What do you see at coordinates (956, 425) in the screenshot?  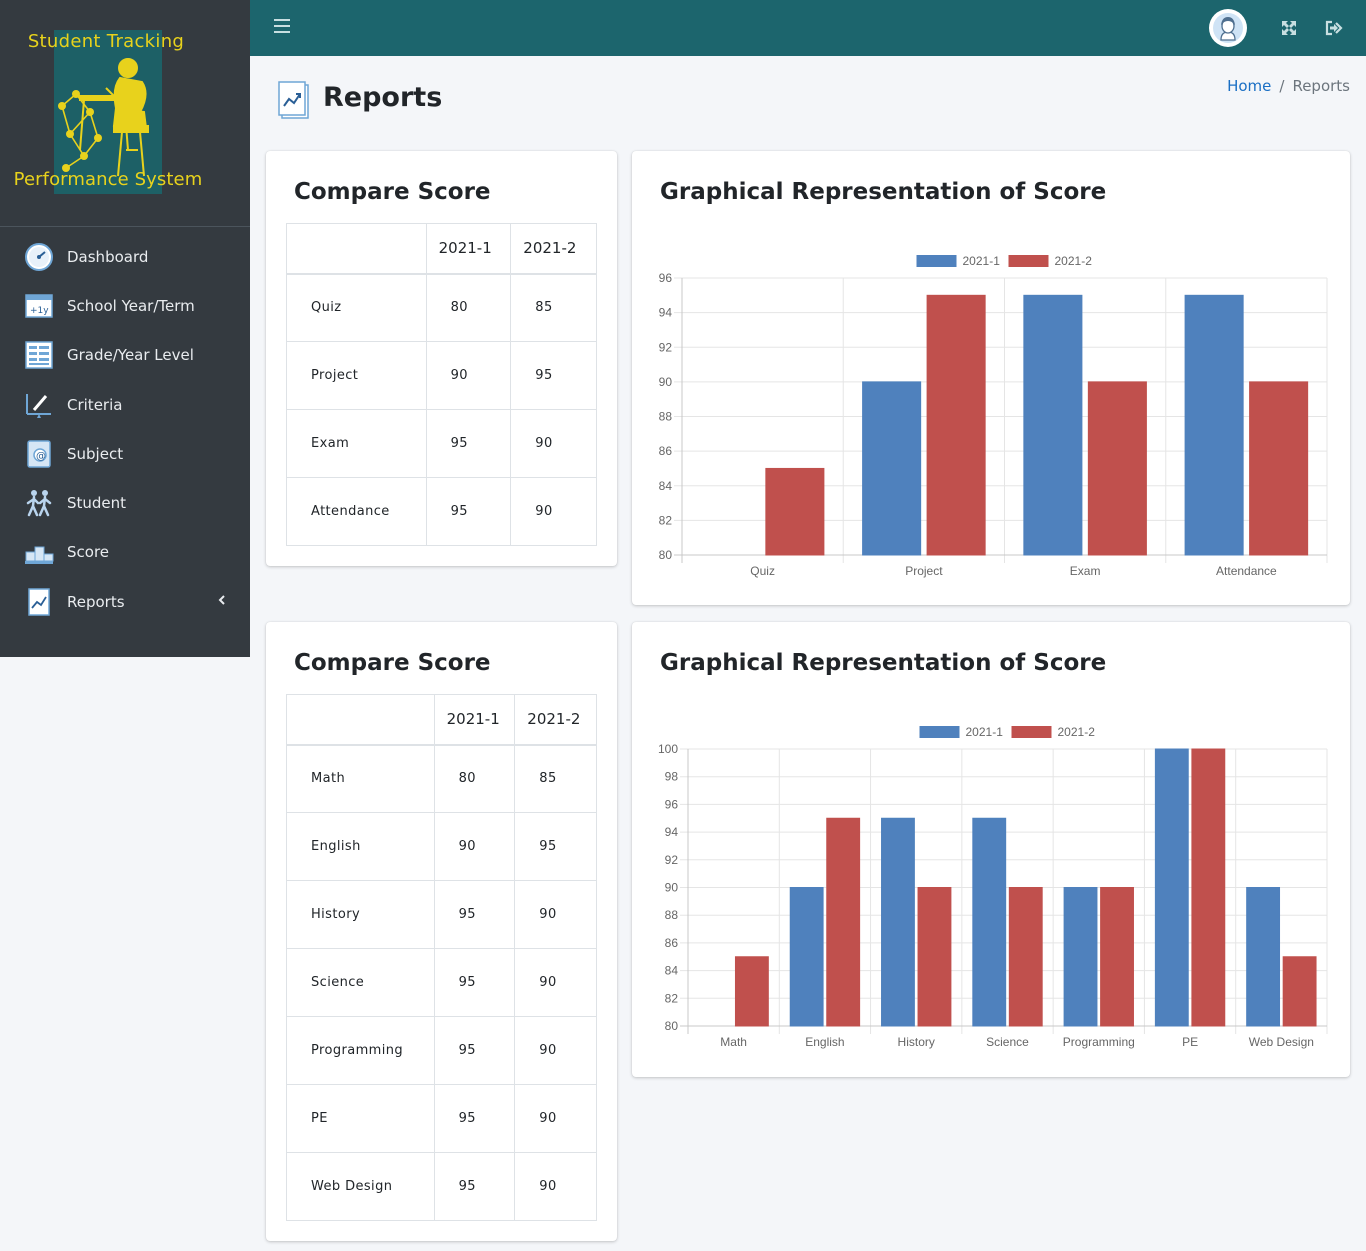 I see `bar-2021-2-project` at bounding box center [956, 425].